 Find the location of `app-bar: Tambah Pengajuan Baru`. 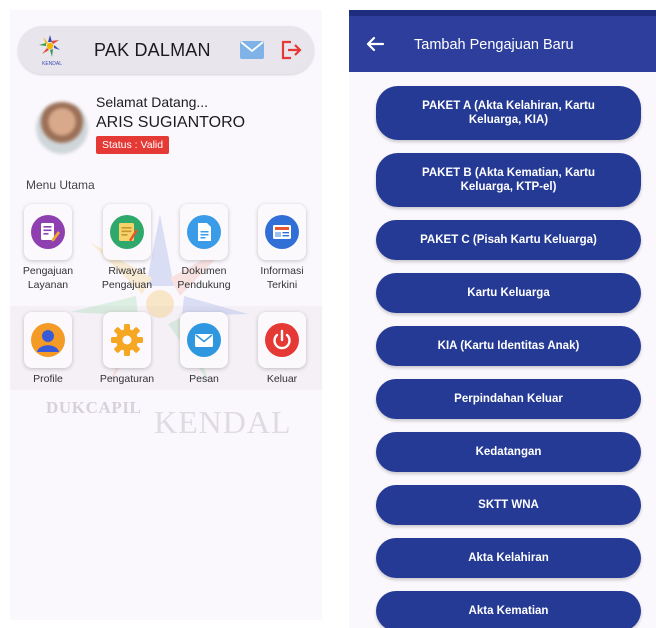

app-bar: Tambah Pengajuan Baru is located at coordinates (502, 41).